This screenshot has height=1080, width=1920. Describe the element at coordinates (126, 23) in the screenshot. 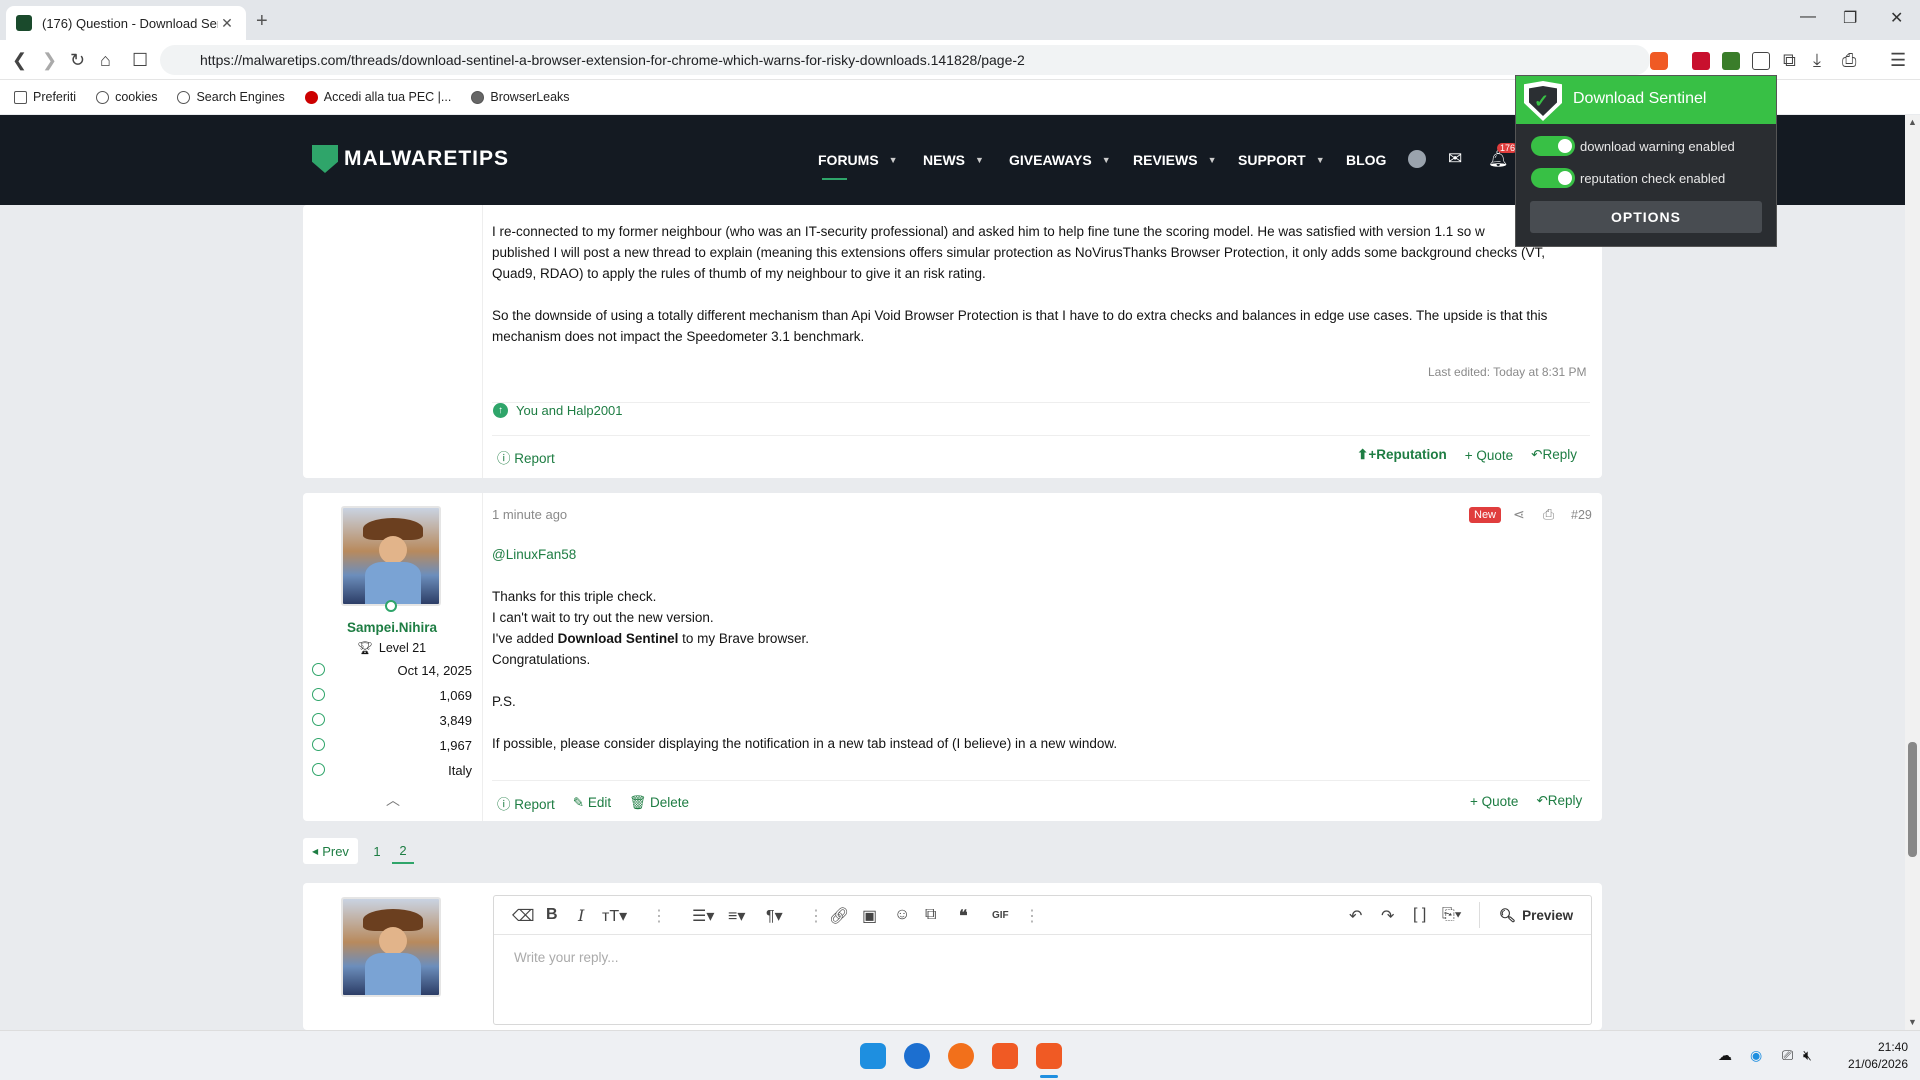

I see `browser-tab: (176) Question - Download Sent ✕` at that location.